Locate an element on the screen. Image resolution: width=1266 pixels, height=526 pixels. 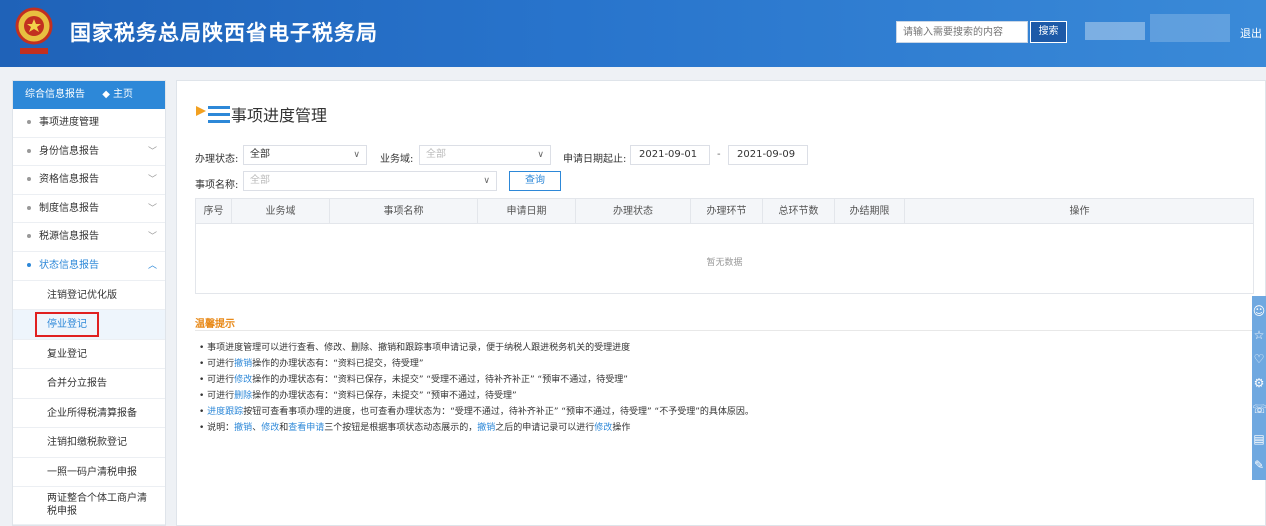
empty-state: 暂无数据 is located at coordinates (724, 263).